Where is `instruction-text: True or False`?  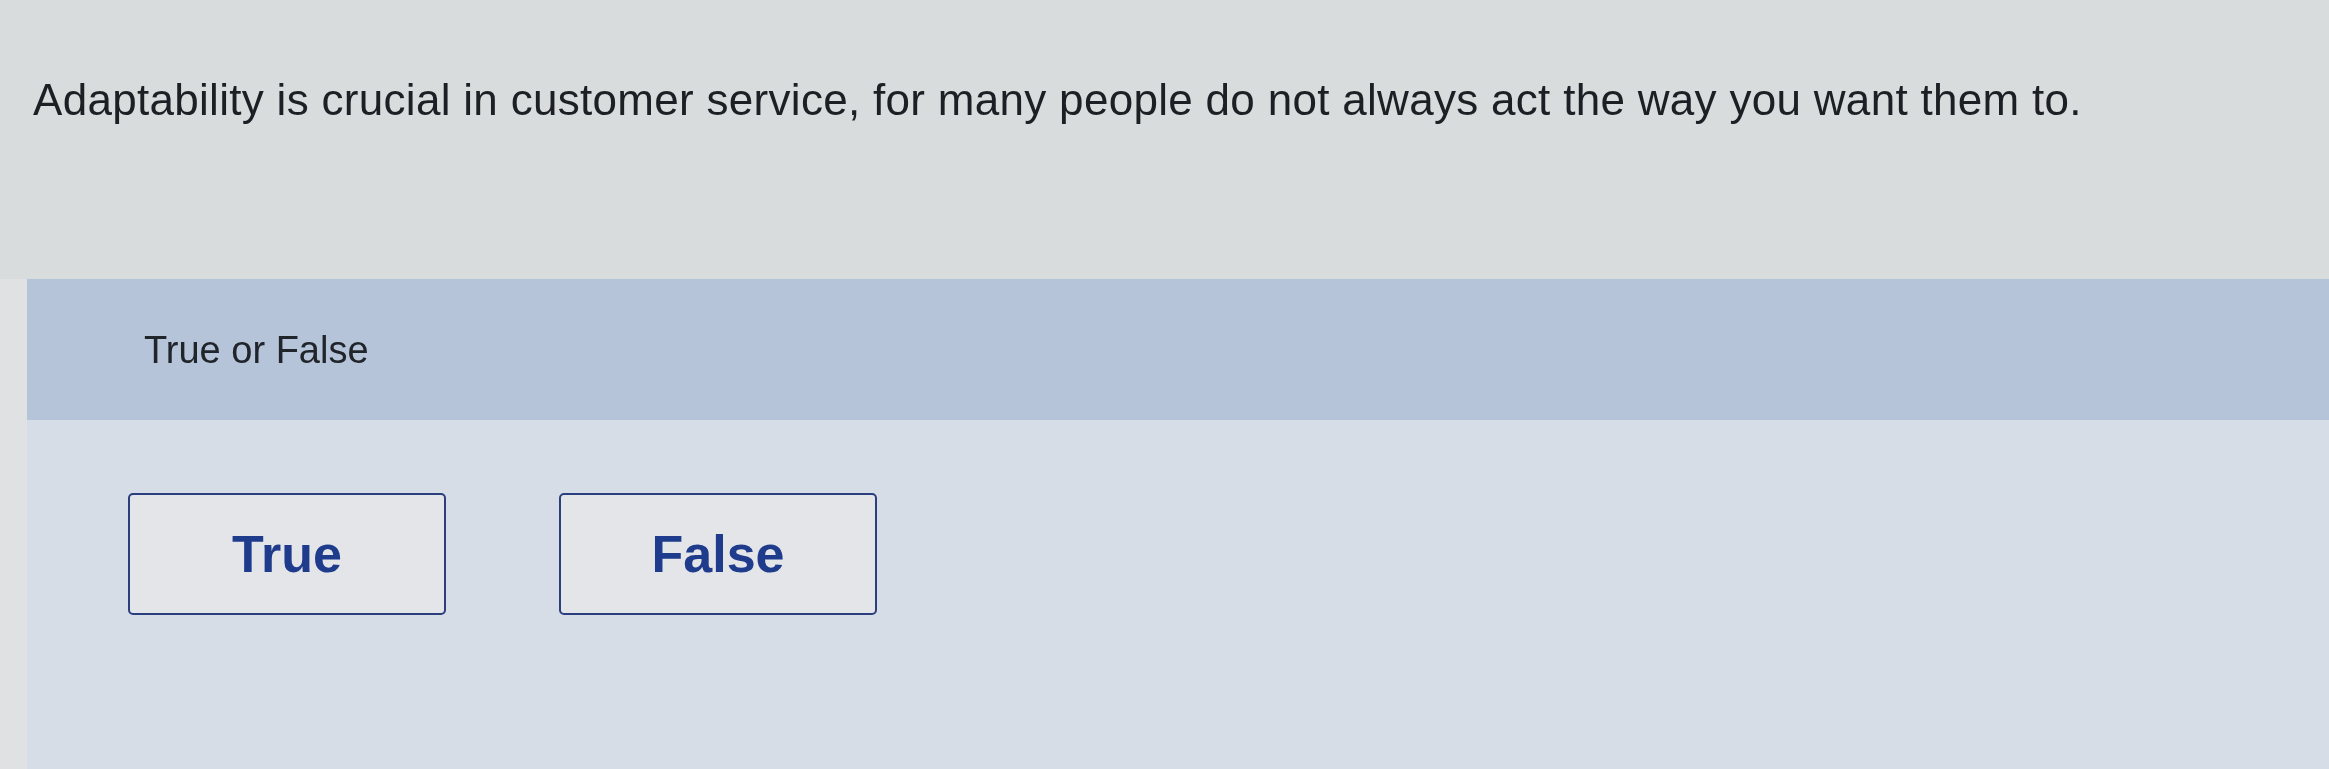 instruction-text: True or False is located at coordinates (256, 350).